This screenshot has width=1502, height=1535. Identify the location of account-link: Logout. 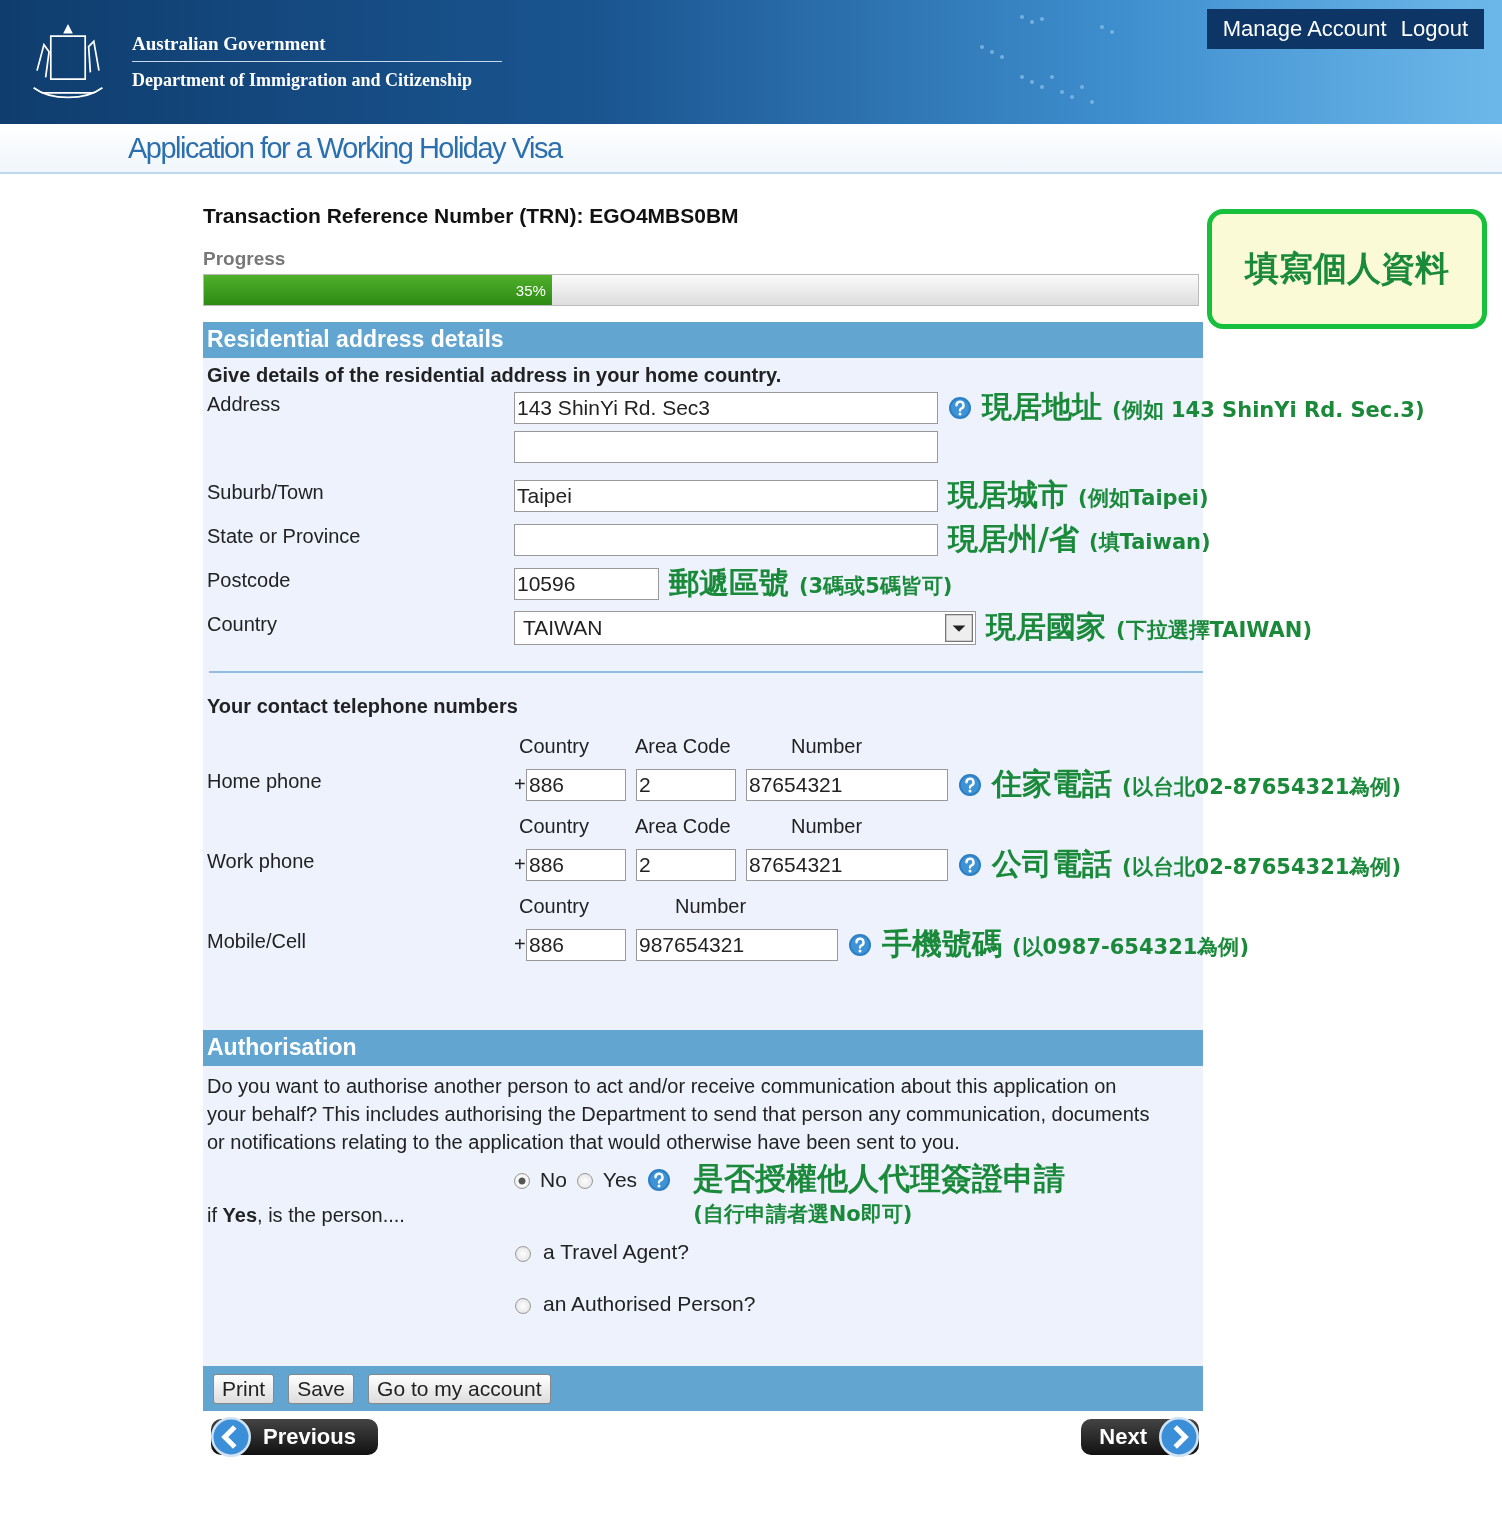
(1434, 29).